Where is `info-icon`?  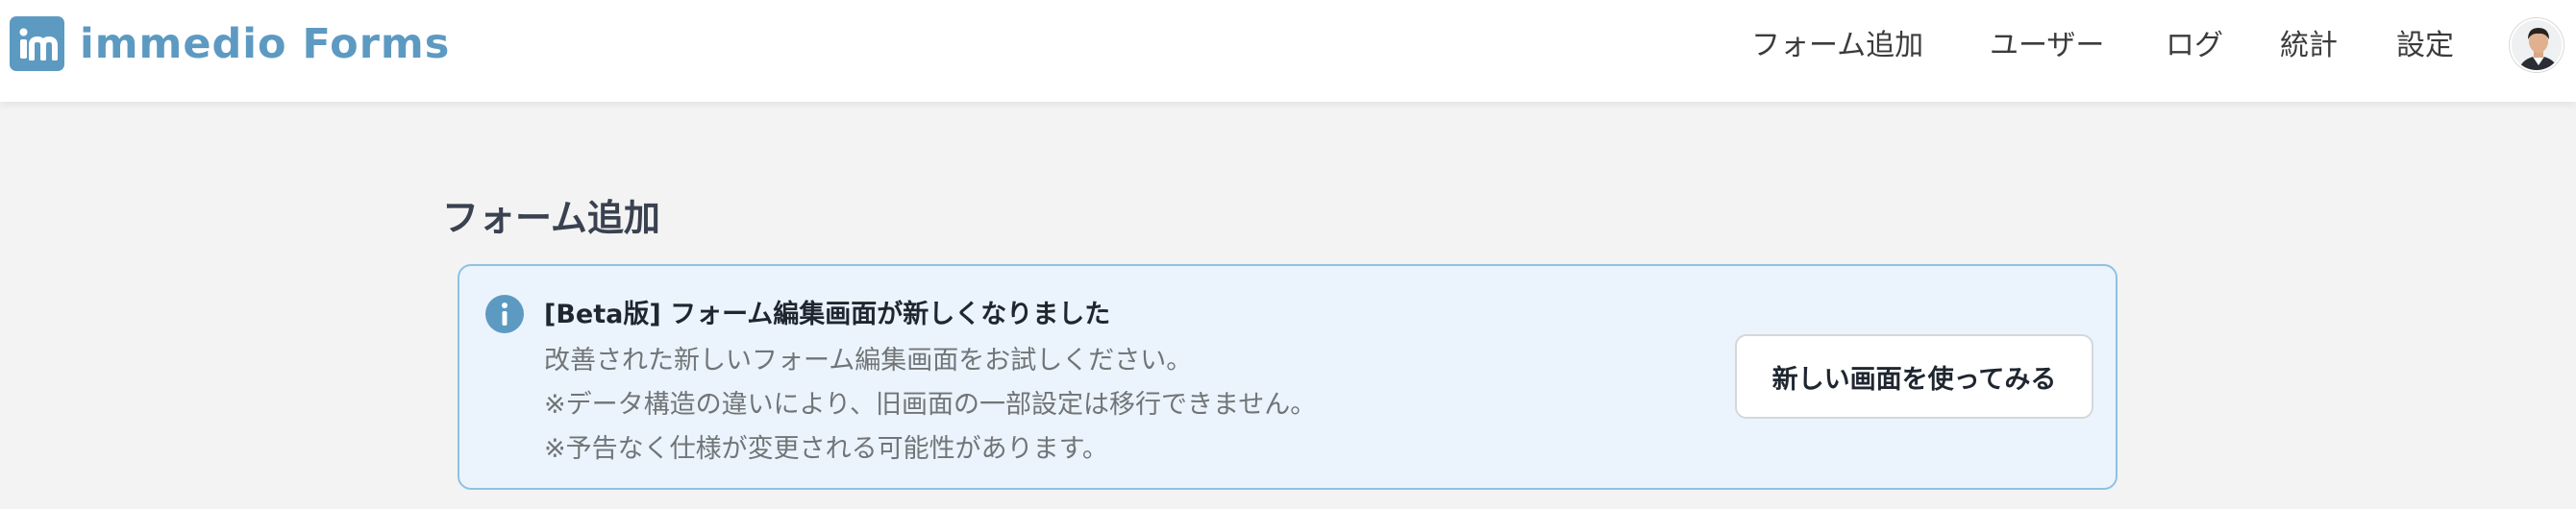
info-icon is located at coordinates (505, 314).